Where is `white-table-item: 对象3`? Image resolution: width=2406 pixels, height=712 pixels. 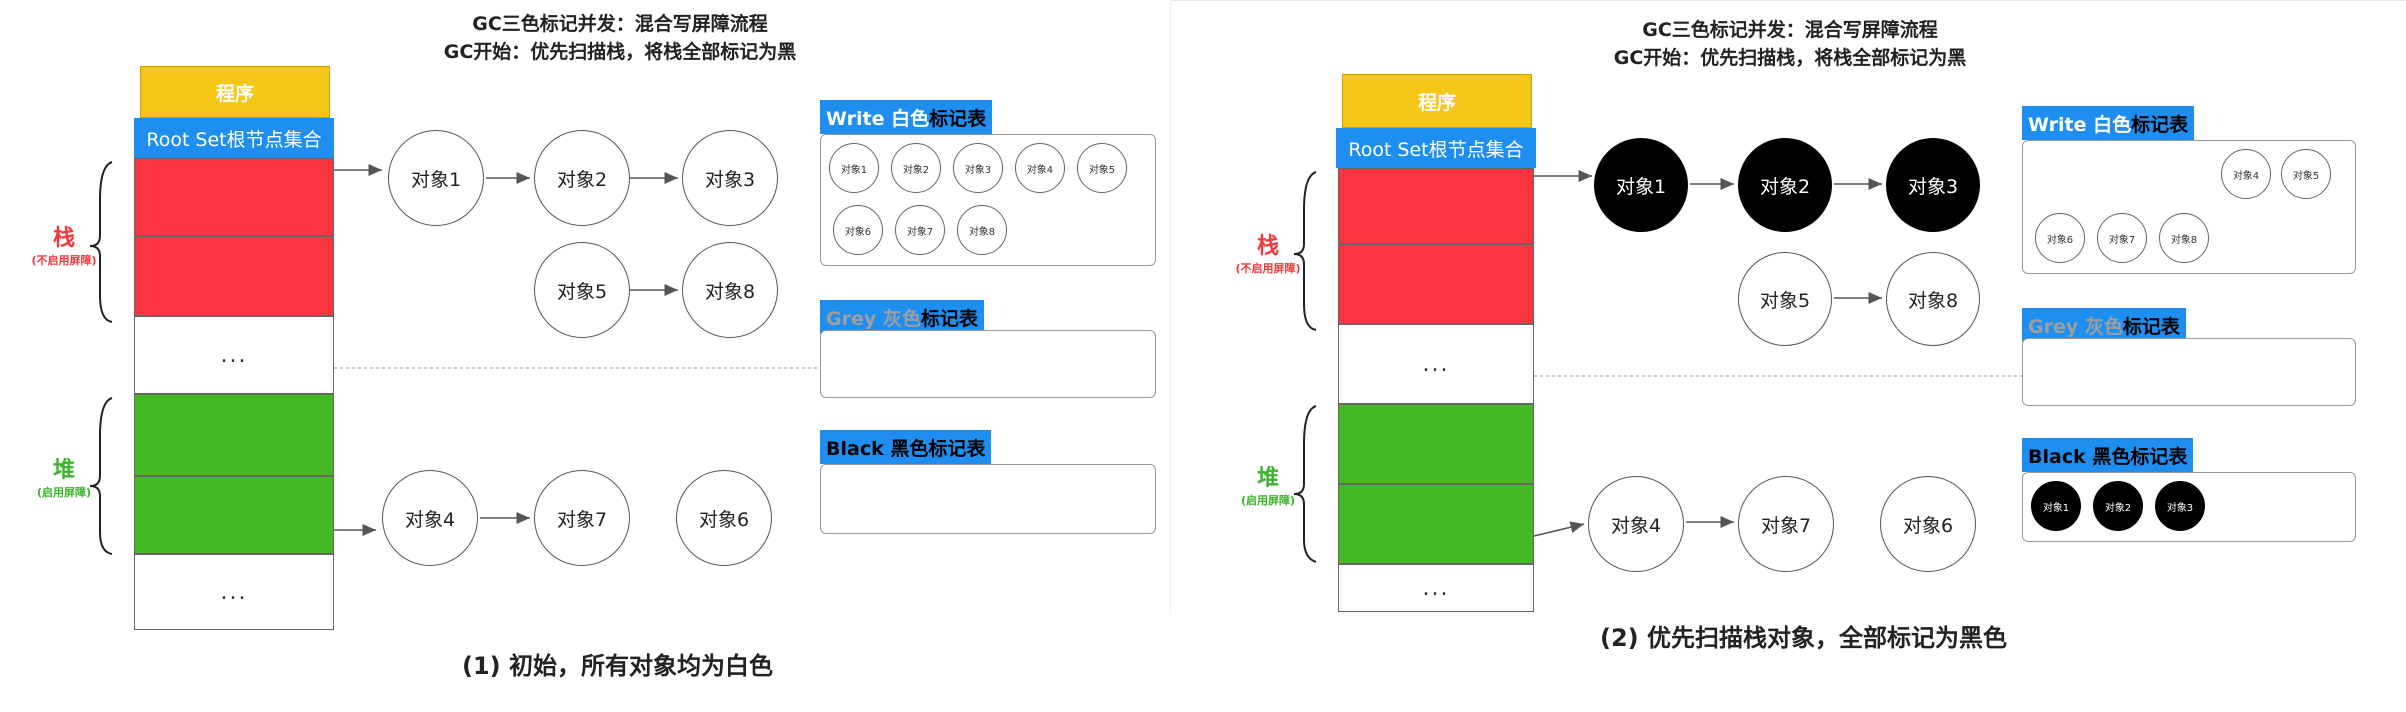 white-table-item: 对象3 is located at coordinates (978, 168).